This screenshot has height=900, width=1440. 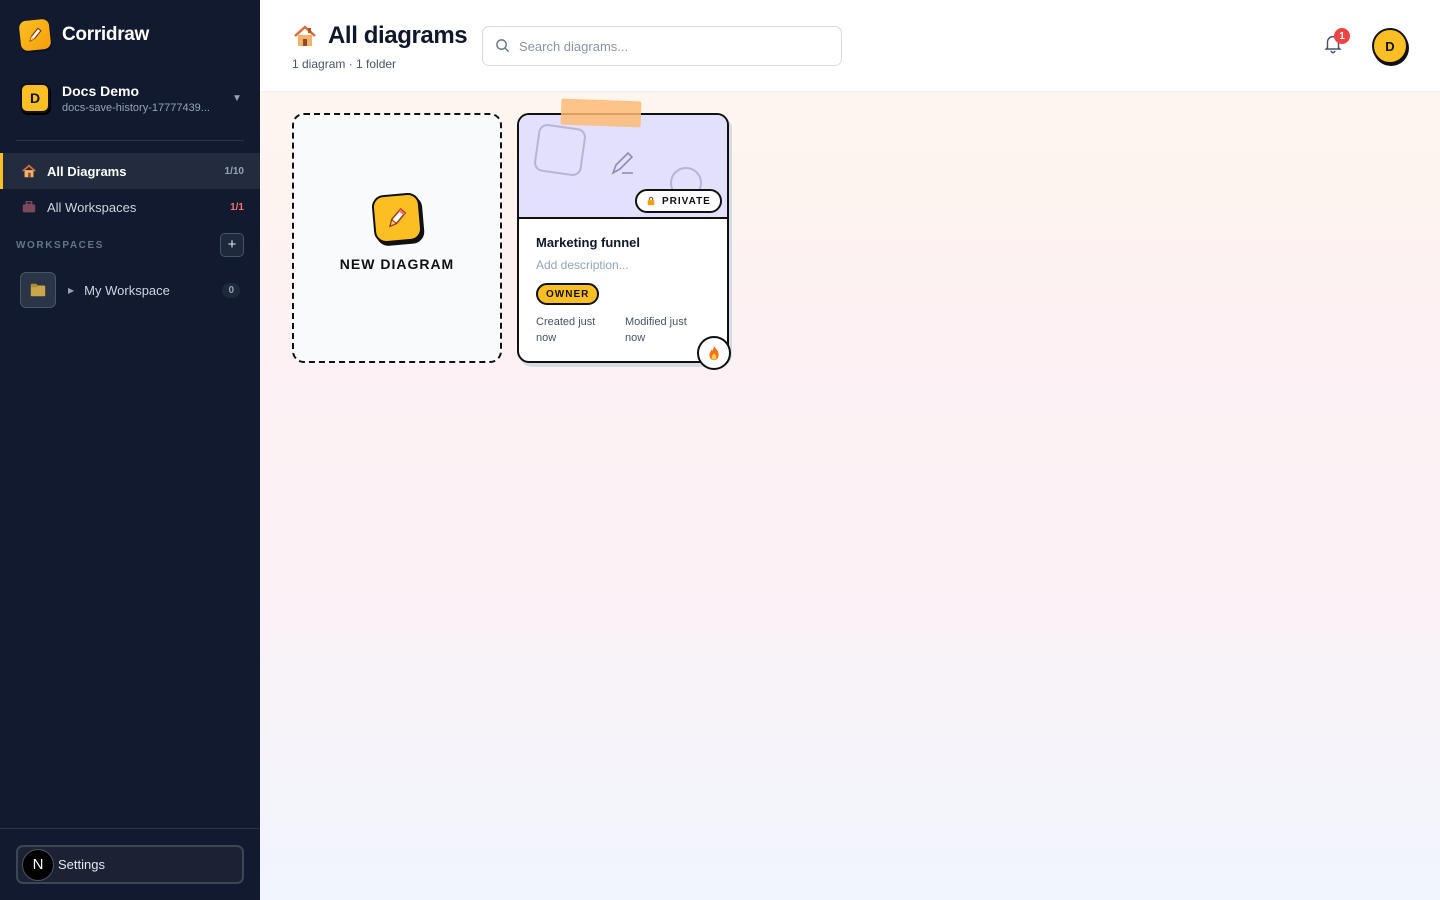 What do you see at coordinates (344, 64) in the screenshot?
I see `page-subtitle: 1 diagram · 1 folder` at bounding box center [344, 64].